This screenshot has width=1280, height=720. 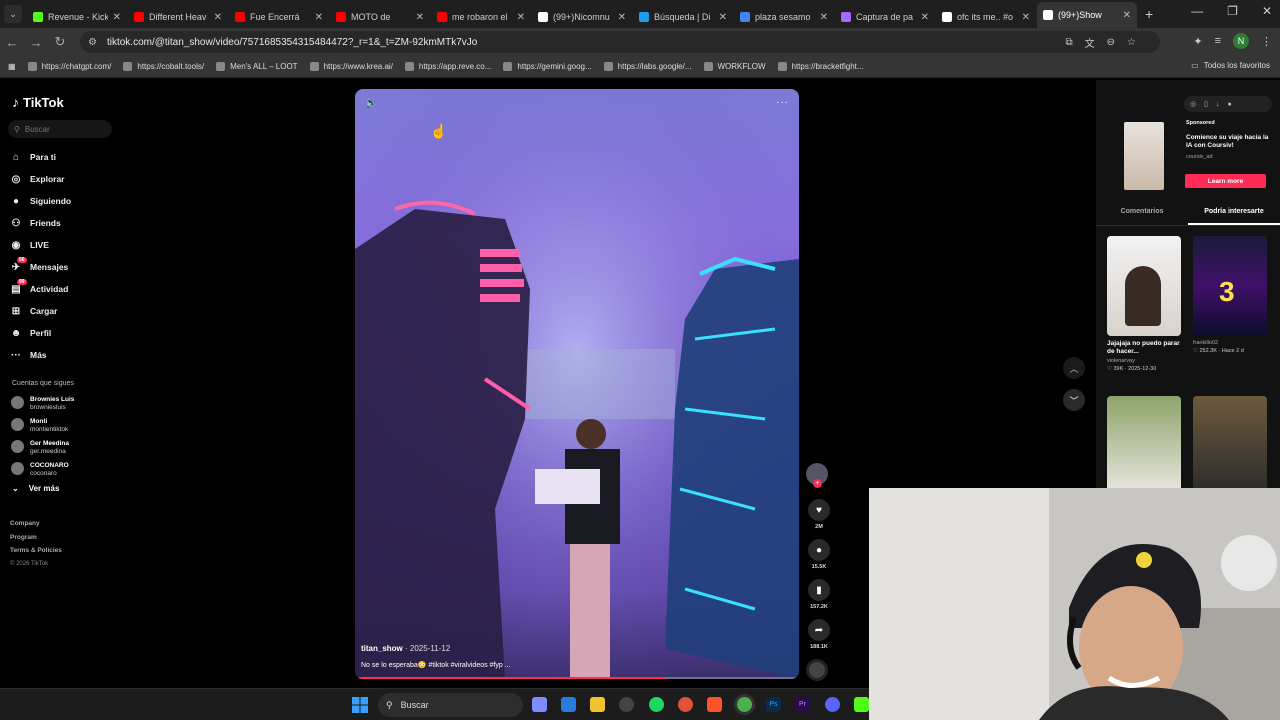 What do you see at coordinates (1193, 104) in the screenshot?
I see `compass-small-icon: ◎` at bounding box center [1193, 104].